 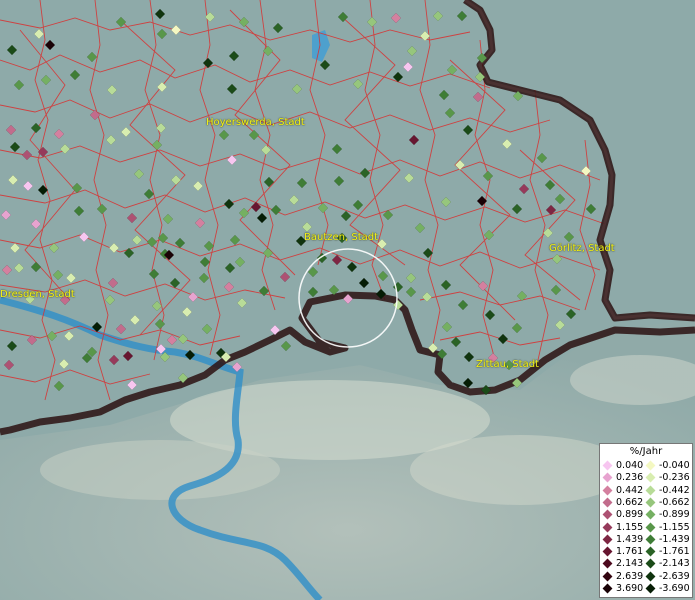 I want to click on legend-value: 0.236, so click(x=630, y=478).